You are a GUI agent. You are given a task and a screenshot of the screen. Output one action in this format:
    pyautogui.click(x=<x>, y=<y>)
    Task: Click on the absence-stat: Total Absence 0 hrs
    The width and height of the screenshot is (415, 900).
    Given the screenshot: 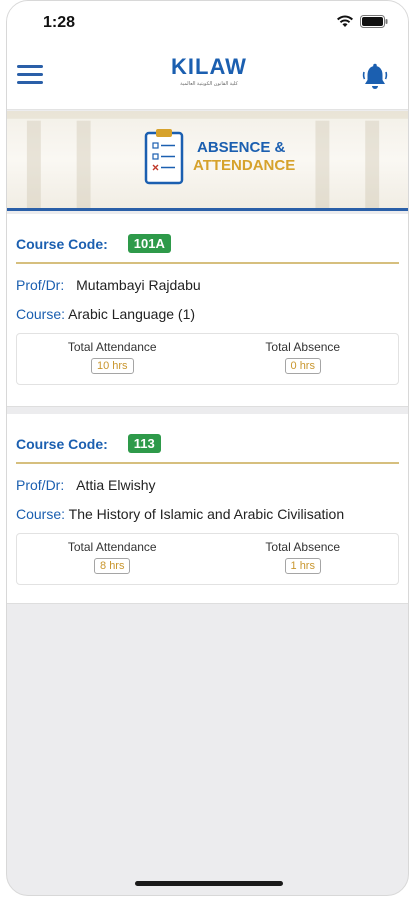 What is the action you would take?
    pyautogui.click(x=303, y=359)
    